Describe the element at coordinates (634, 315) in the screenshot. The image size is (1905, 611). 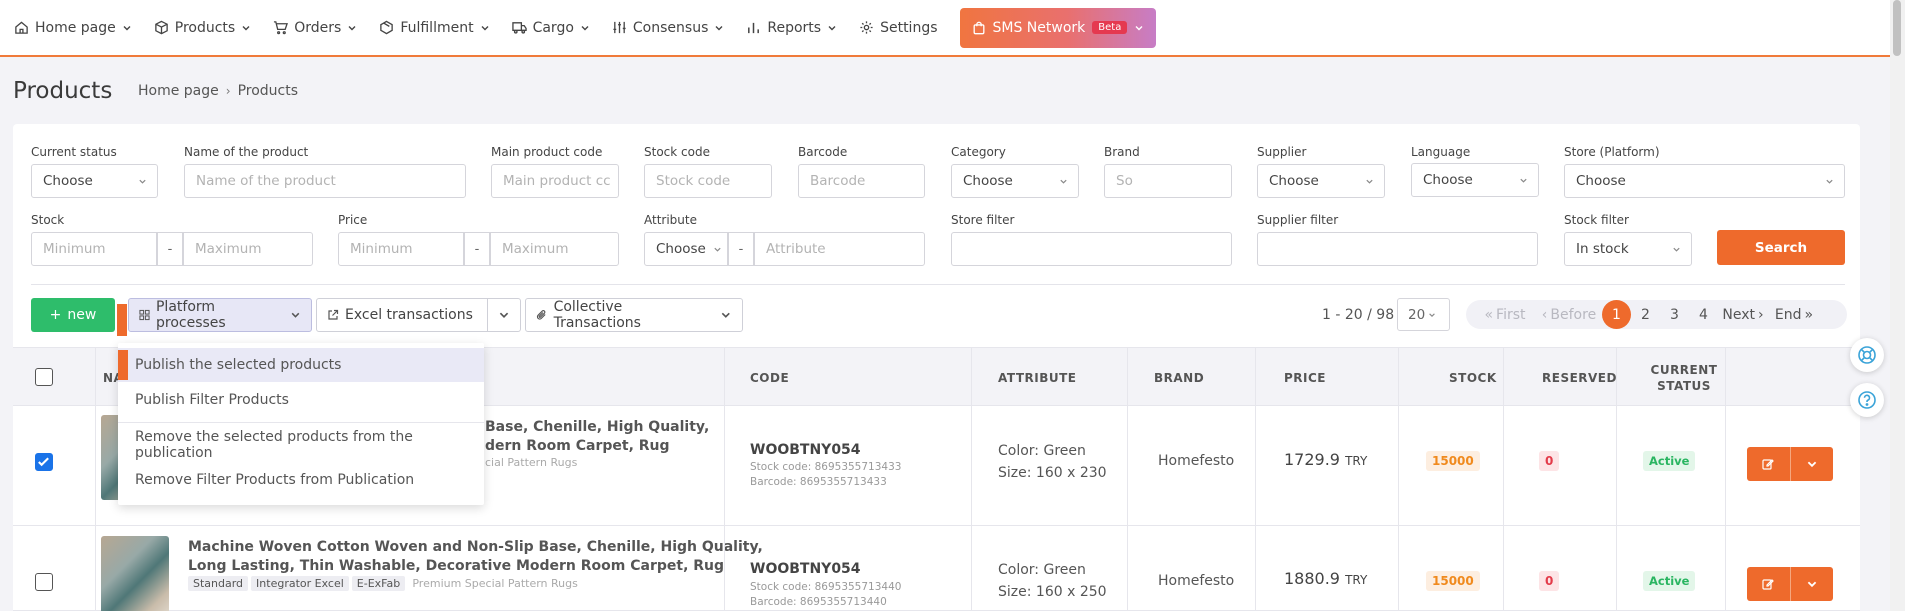
I see `collective-transactions-button: Collective Transactions` at that location.